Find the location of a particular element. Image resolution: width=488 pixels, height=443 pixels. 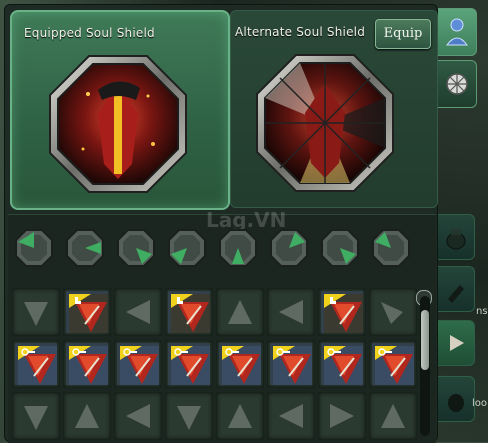

equip-button: Equip is located at coordinates (403, 34).